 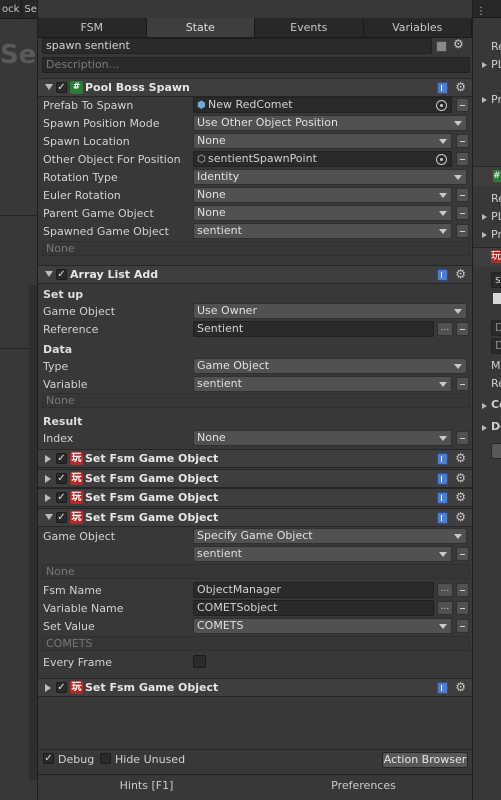 I want to click on euler-rotation-dropdown: None, so click(x=322, y=195).